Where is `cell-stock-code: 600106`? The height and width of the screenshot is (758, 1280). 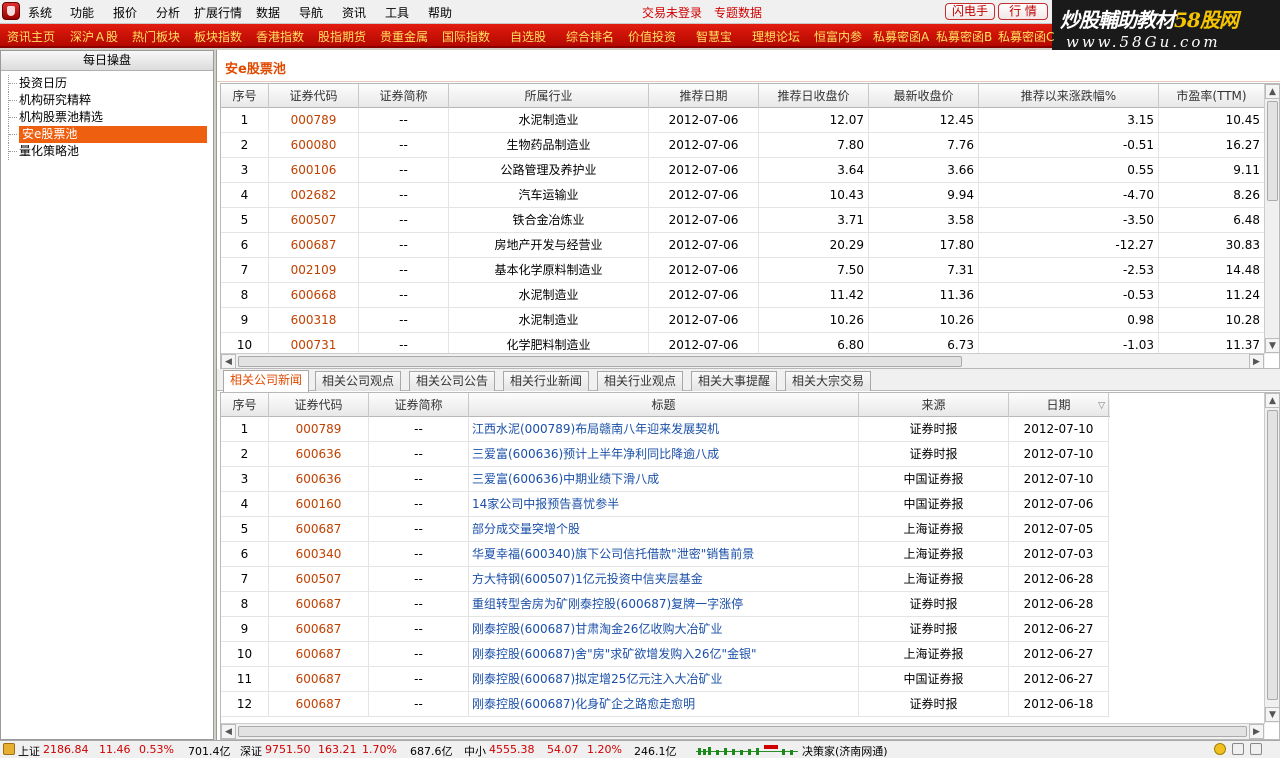 cell-stock-code: 600106 is located at coordinates (314, 170).